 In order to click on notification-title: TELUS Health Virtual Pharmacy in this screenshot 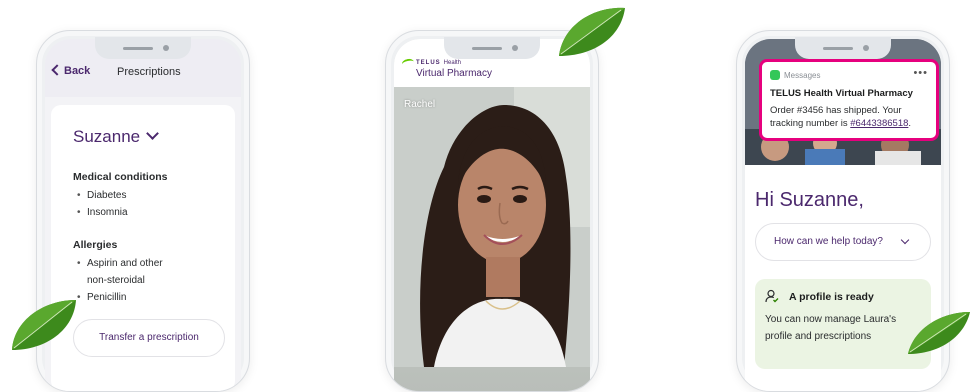, I will do `click(841, 93)`.